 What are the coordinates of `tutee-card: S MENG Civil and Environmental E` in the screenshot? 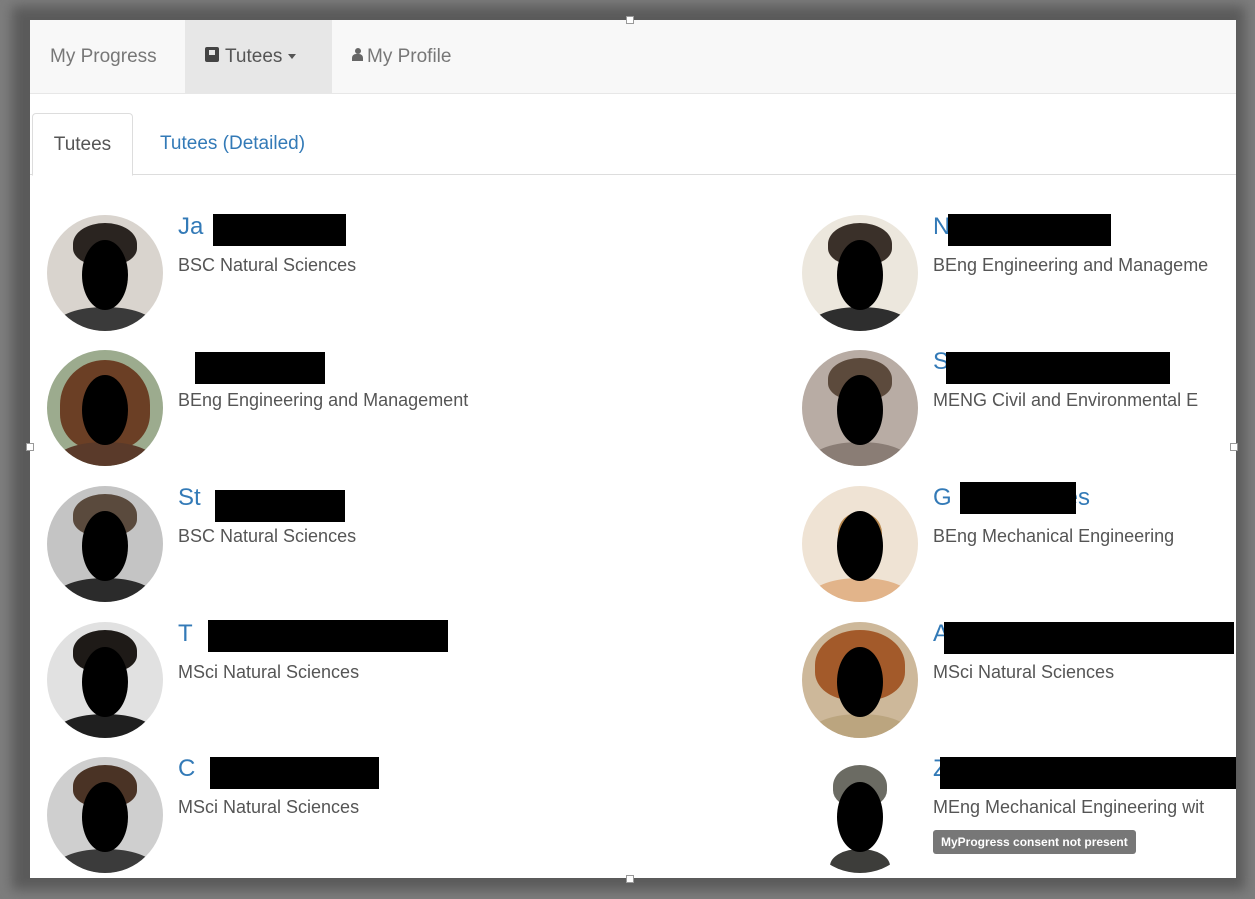 It's located at (1019, 408).